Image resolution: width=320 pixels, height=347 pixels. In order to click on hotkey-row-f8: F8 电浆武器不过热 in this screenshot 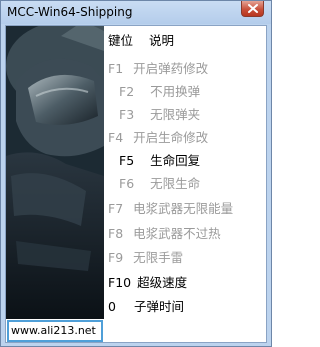, I will do `click(164, 234)`.